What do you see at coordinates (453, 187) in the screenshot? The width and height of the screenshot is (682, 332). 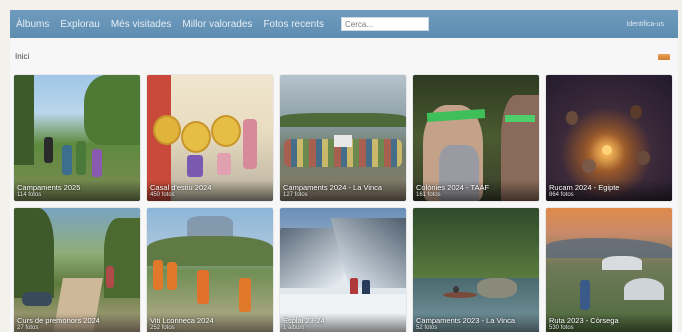 I see `album-title: Colònies 2024 - TAAF` at bounding box center [453, 187].